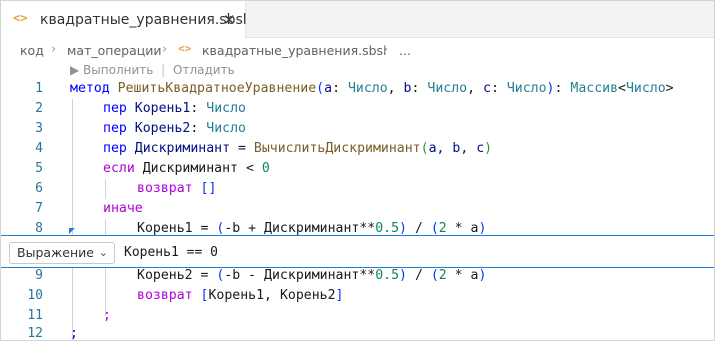 The image size is (715, 341). I want to click on expression-input: Корень1 == 0, so click(171, 253).